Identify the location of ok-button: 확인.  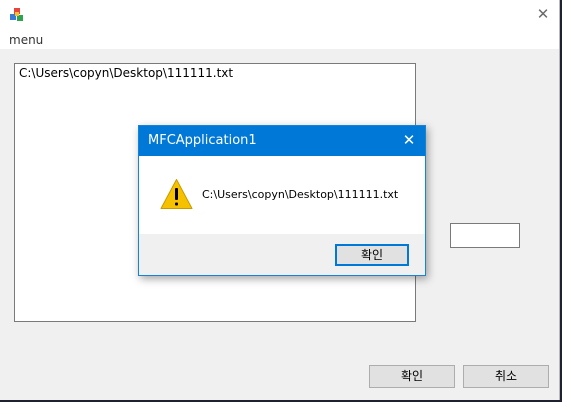
(412, 376).